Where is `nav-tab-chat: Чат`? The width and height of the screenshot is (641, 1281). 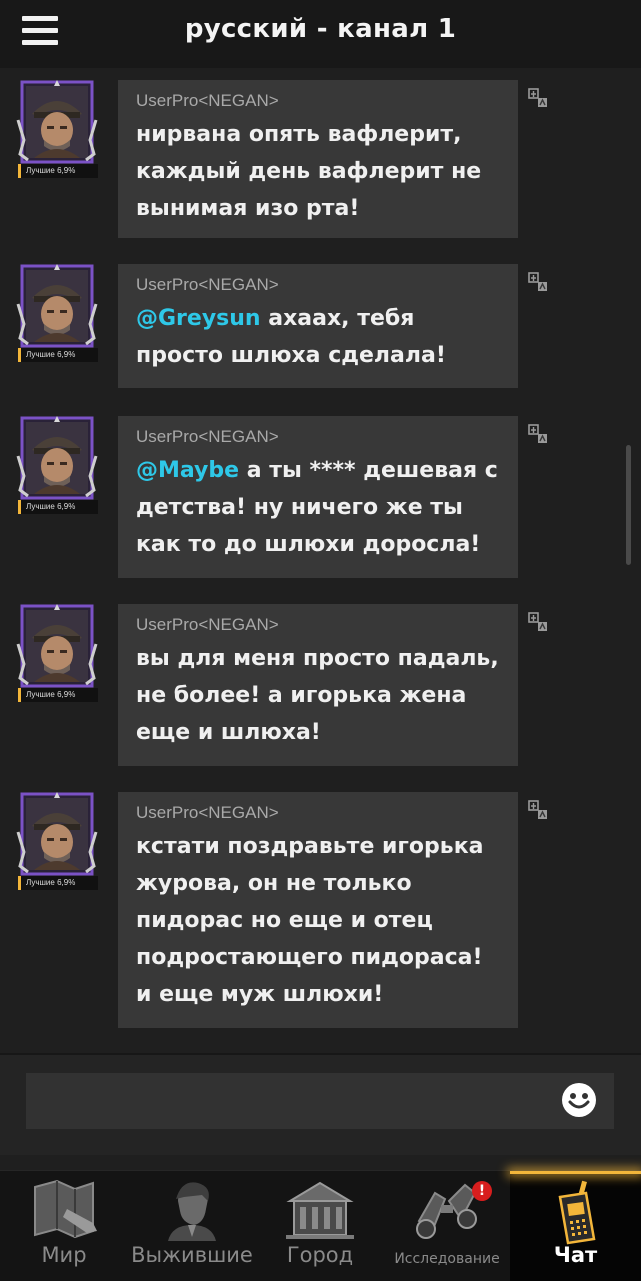 nav-tab-chat: Чат is located at coordinates (575, 1226).